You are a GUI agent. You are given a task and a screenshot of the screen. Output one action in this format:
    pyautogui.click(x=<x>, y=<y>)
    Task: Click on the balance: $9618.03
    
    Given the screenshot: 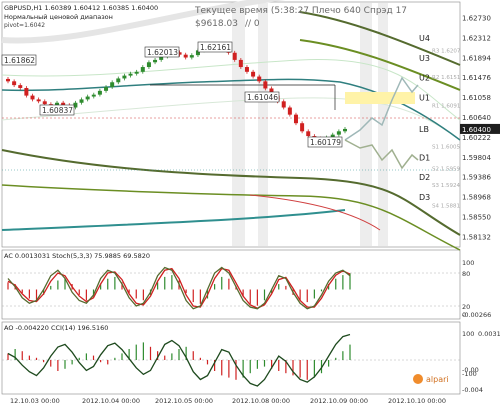 What is the action you would take?
    pyautogui.click(x=216, y=24)
    